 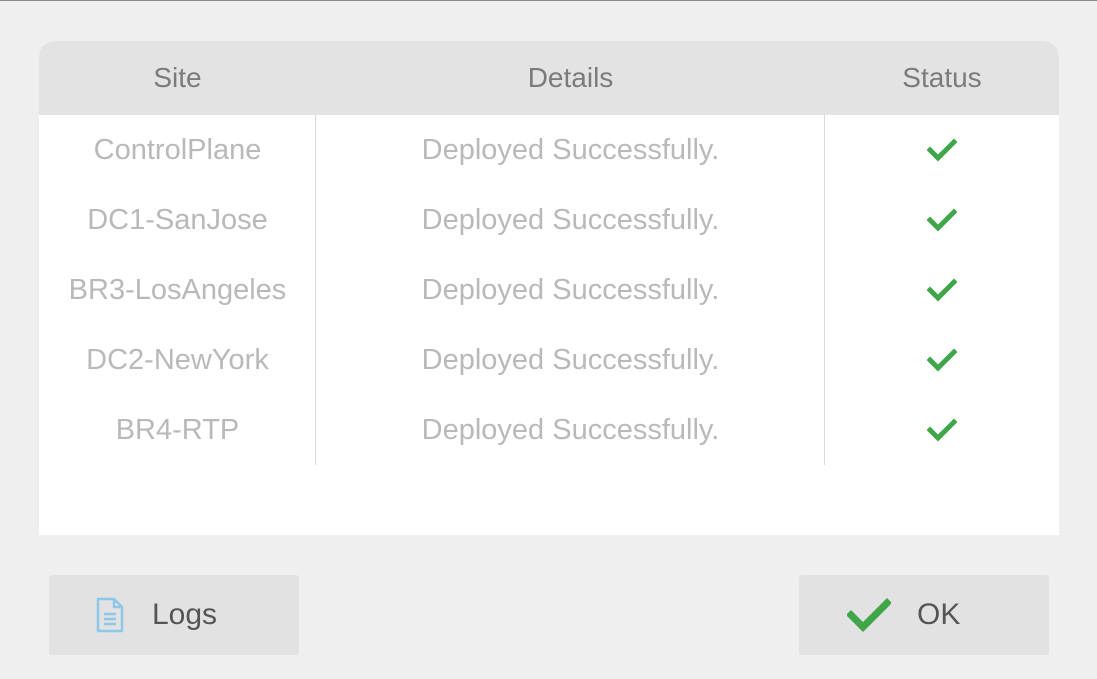 I want to click on logs-button: Logs, so click(x=174, y=615).